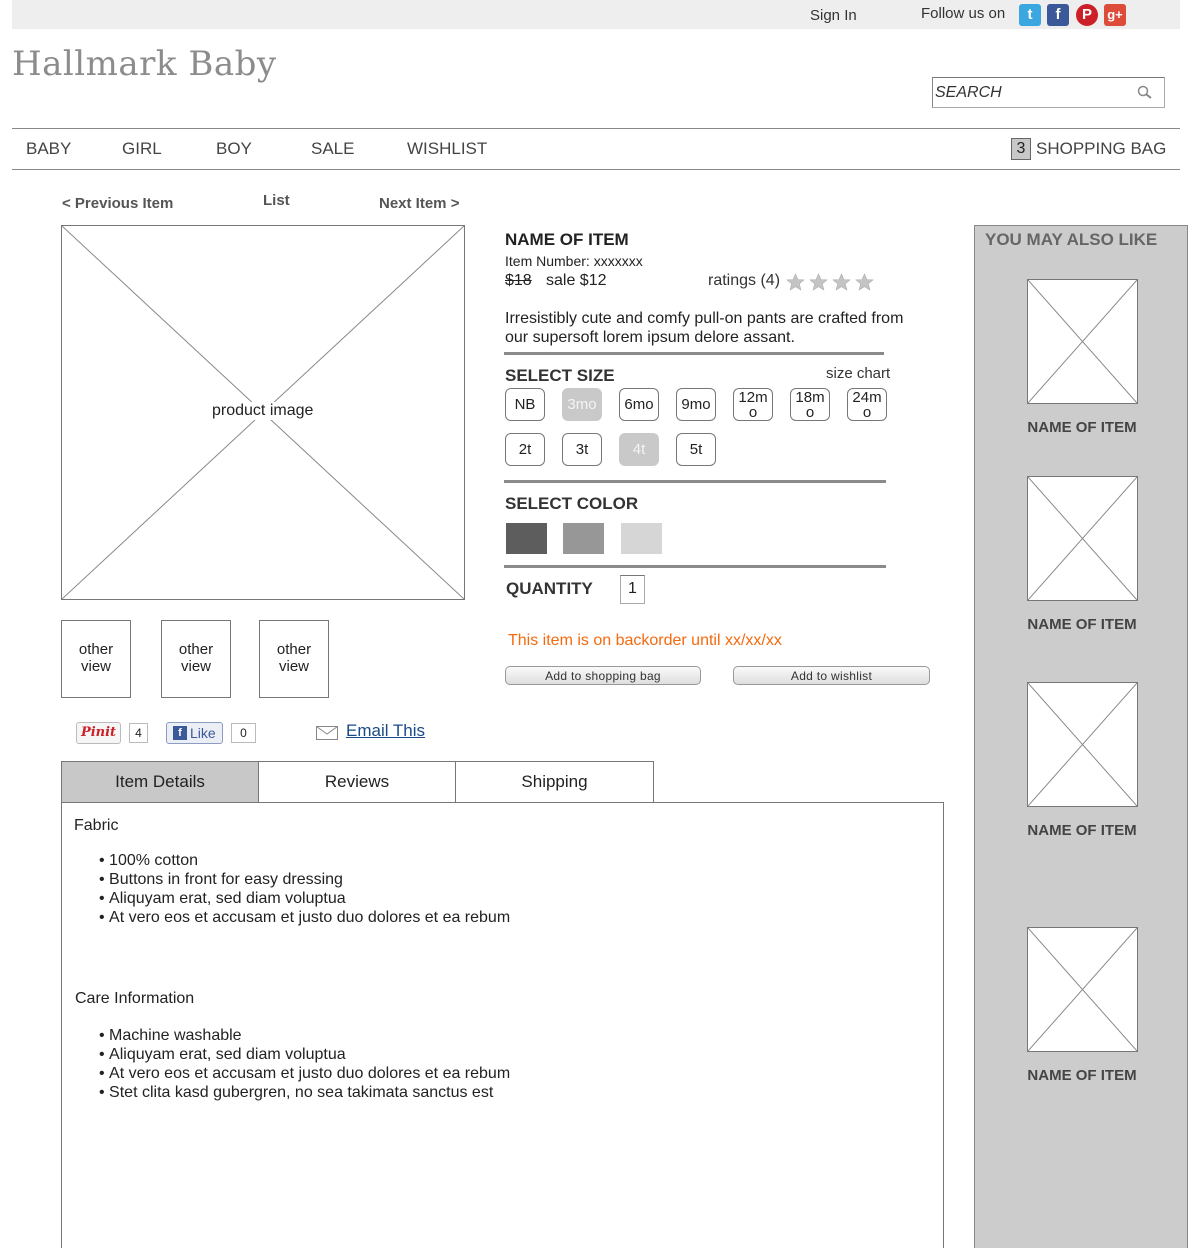  What do you see at coordinates (525, 404) in the screenshot?
I see `size-option-nb: NB` at bounding box center [525, 404].